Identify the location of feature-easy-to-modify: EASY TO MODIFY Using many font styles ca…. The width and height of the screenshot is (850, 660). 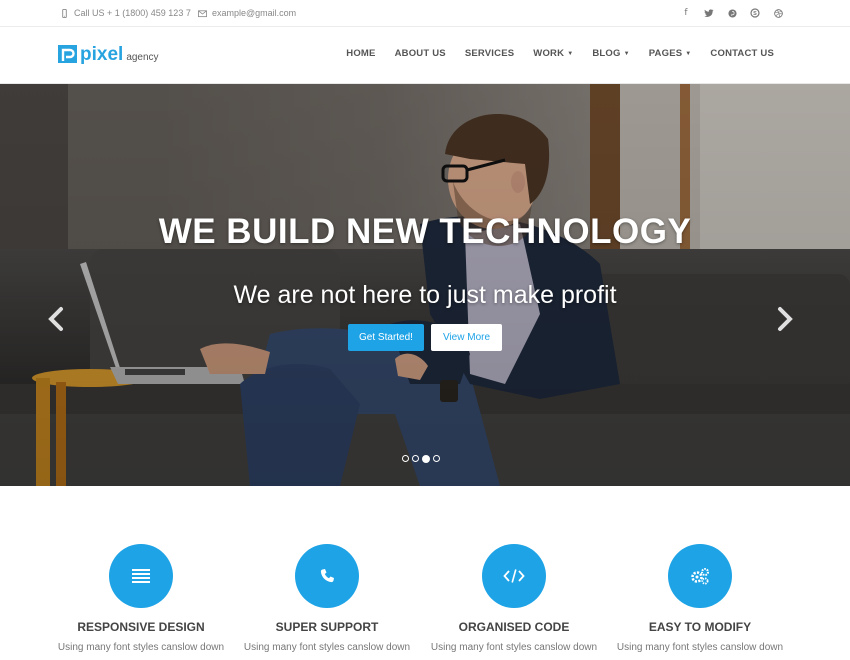
(700, 599).